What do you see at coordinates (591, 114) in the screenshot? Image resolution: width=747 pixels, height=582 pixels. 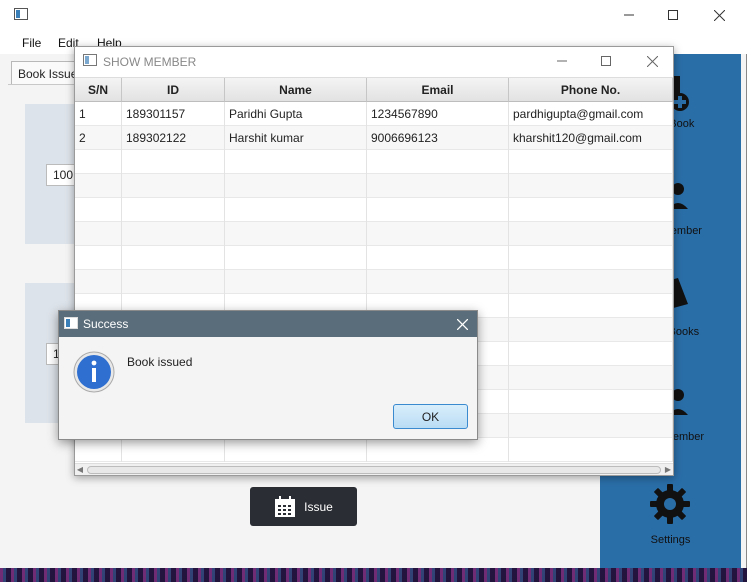 I see `cell-phone: pardhigupta@gmail.com` at bounding box center [591, 114].